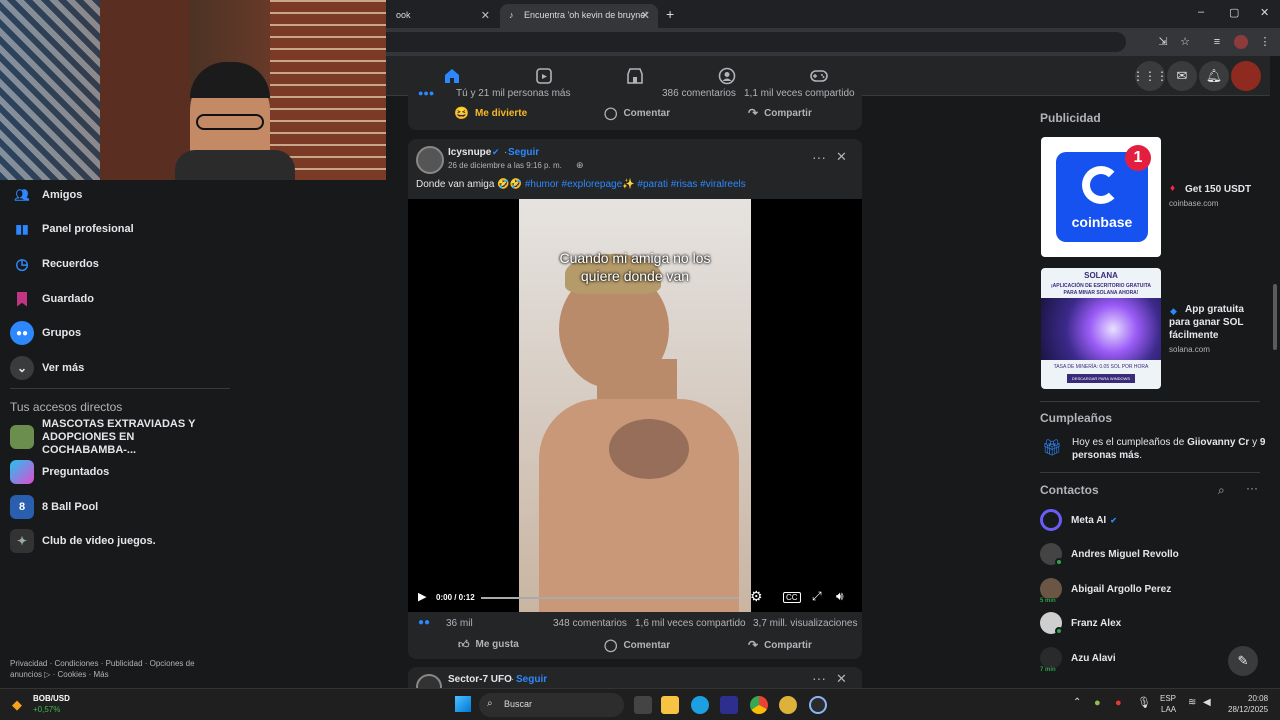  What do you see at coordinates (52, 299) in the screenshot?
I see `sidebar-item-guardado: Guardado` at bounding box center [52, 299].